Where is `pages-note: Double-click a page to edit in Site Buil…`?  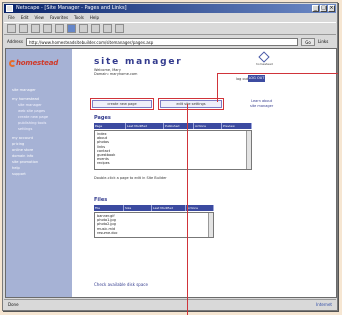
pages-note: Double-click a page to edit in Site Buil… is located at coordinates (130, 178).